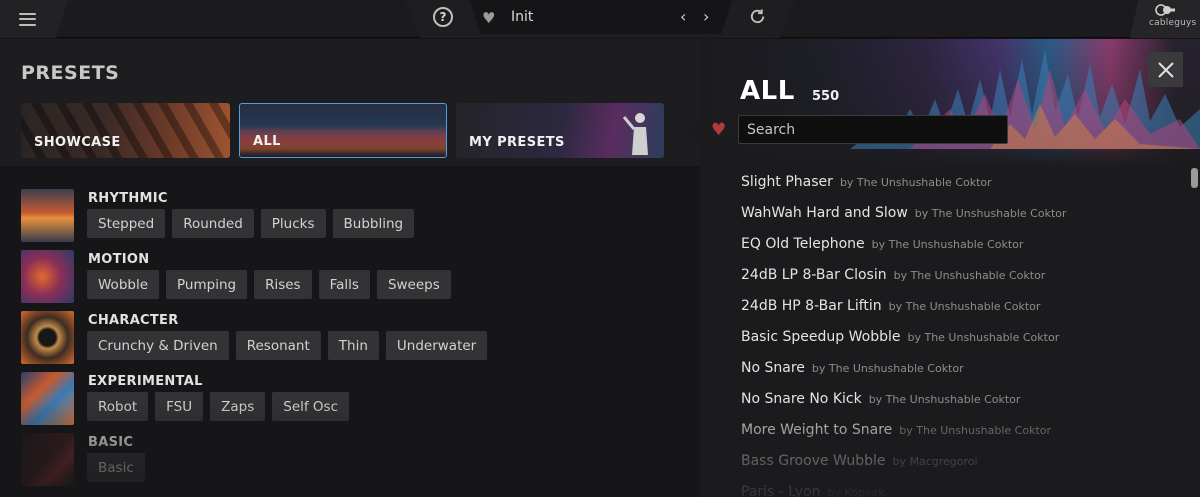  I want to click on tag-list: Basic, so click(116, 467).